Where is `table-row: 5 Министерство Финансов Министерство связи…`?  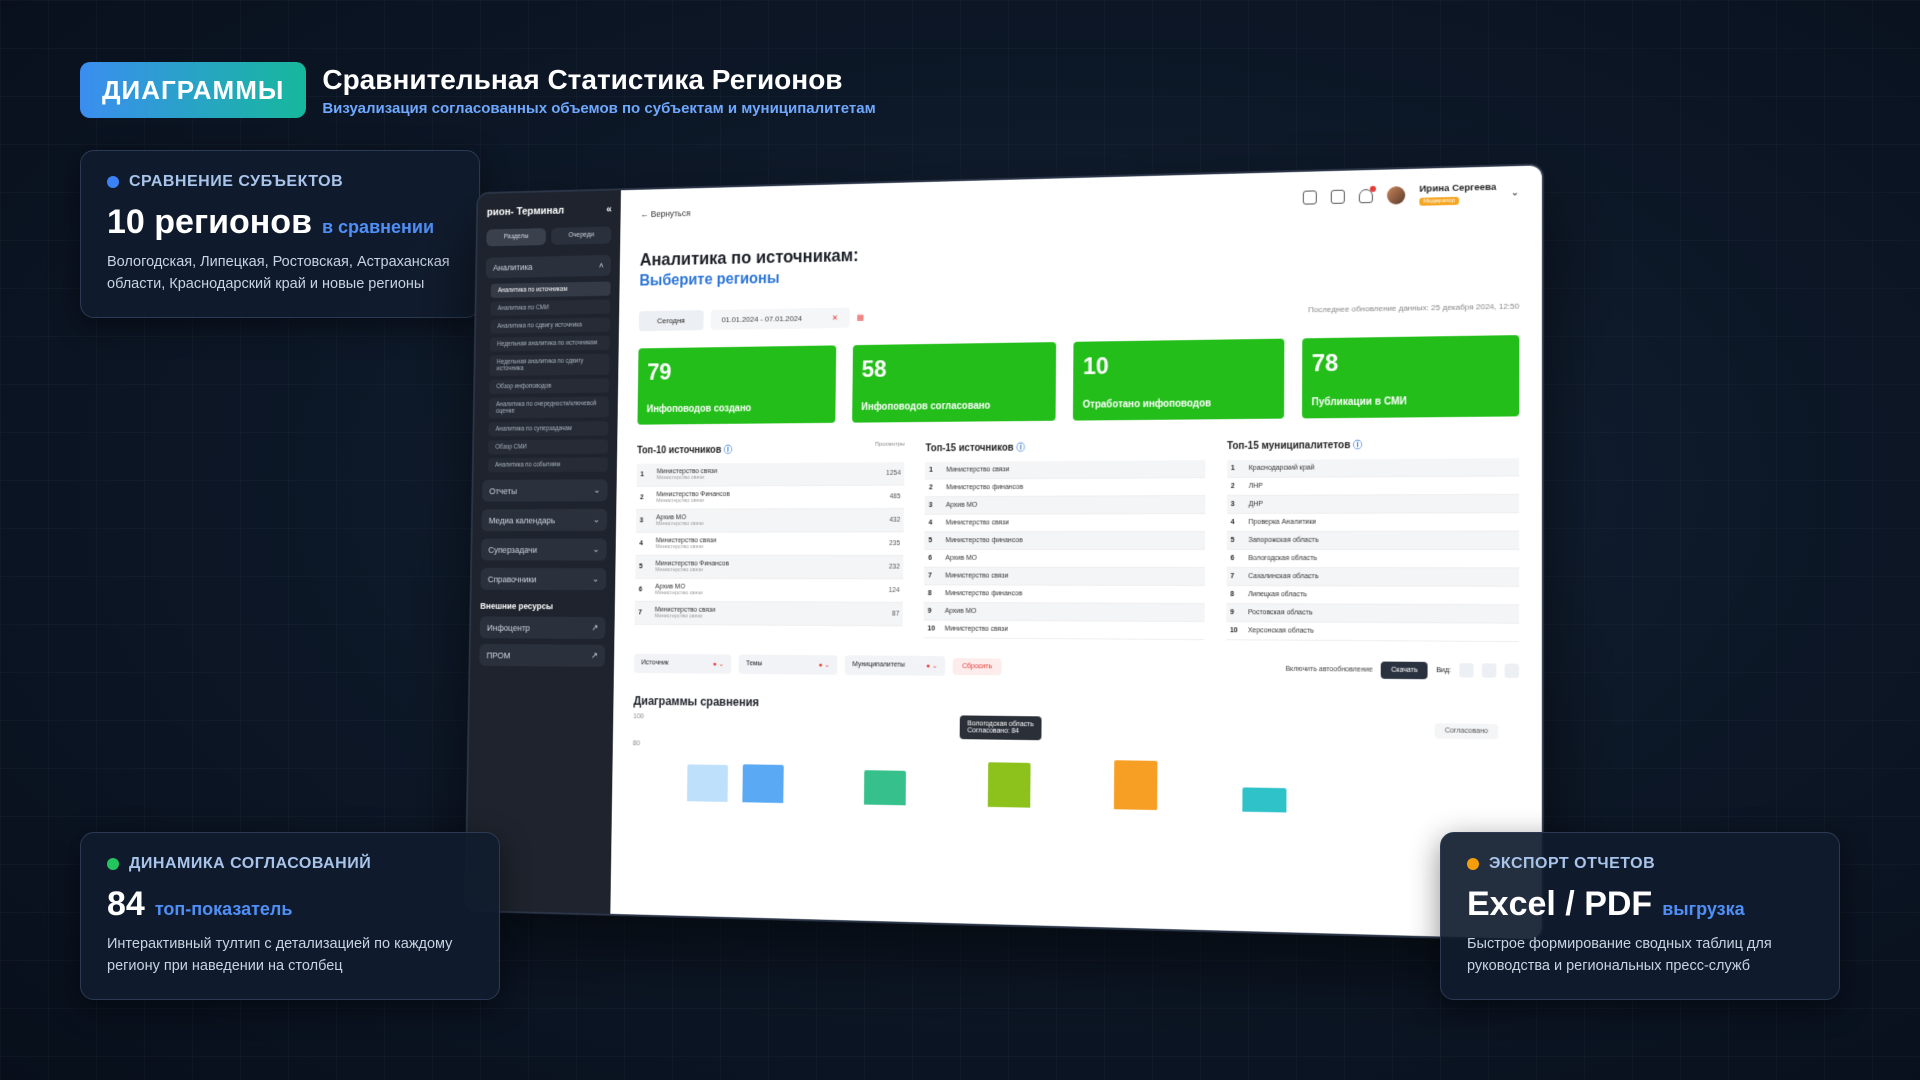 table-row: 5 Министерство Финансов Министерство связи… is located at coordinates (769, 567).